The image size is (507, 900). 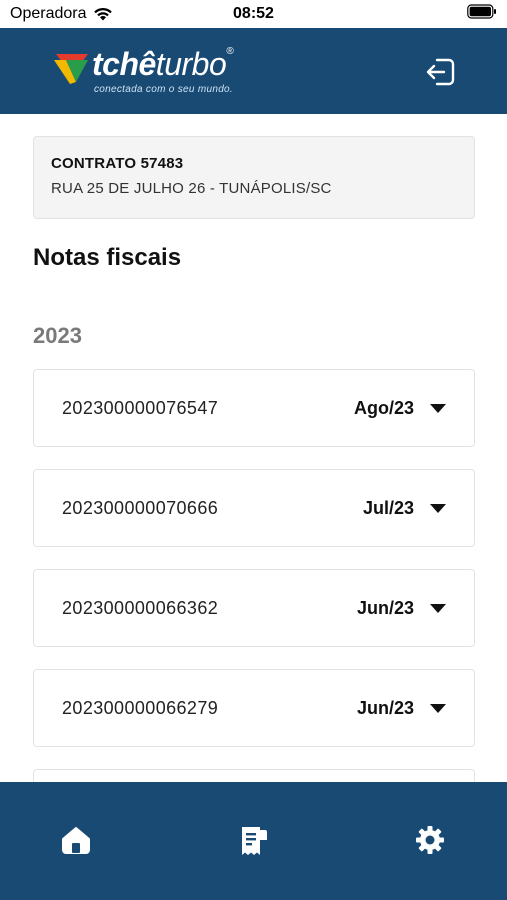 I want to click on brand-logo: tchêturbo® conectada com o seu mundo., so click(x=152, y=72).